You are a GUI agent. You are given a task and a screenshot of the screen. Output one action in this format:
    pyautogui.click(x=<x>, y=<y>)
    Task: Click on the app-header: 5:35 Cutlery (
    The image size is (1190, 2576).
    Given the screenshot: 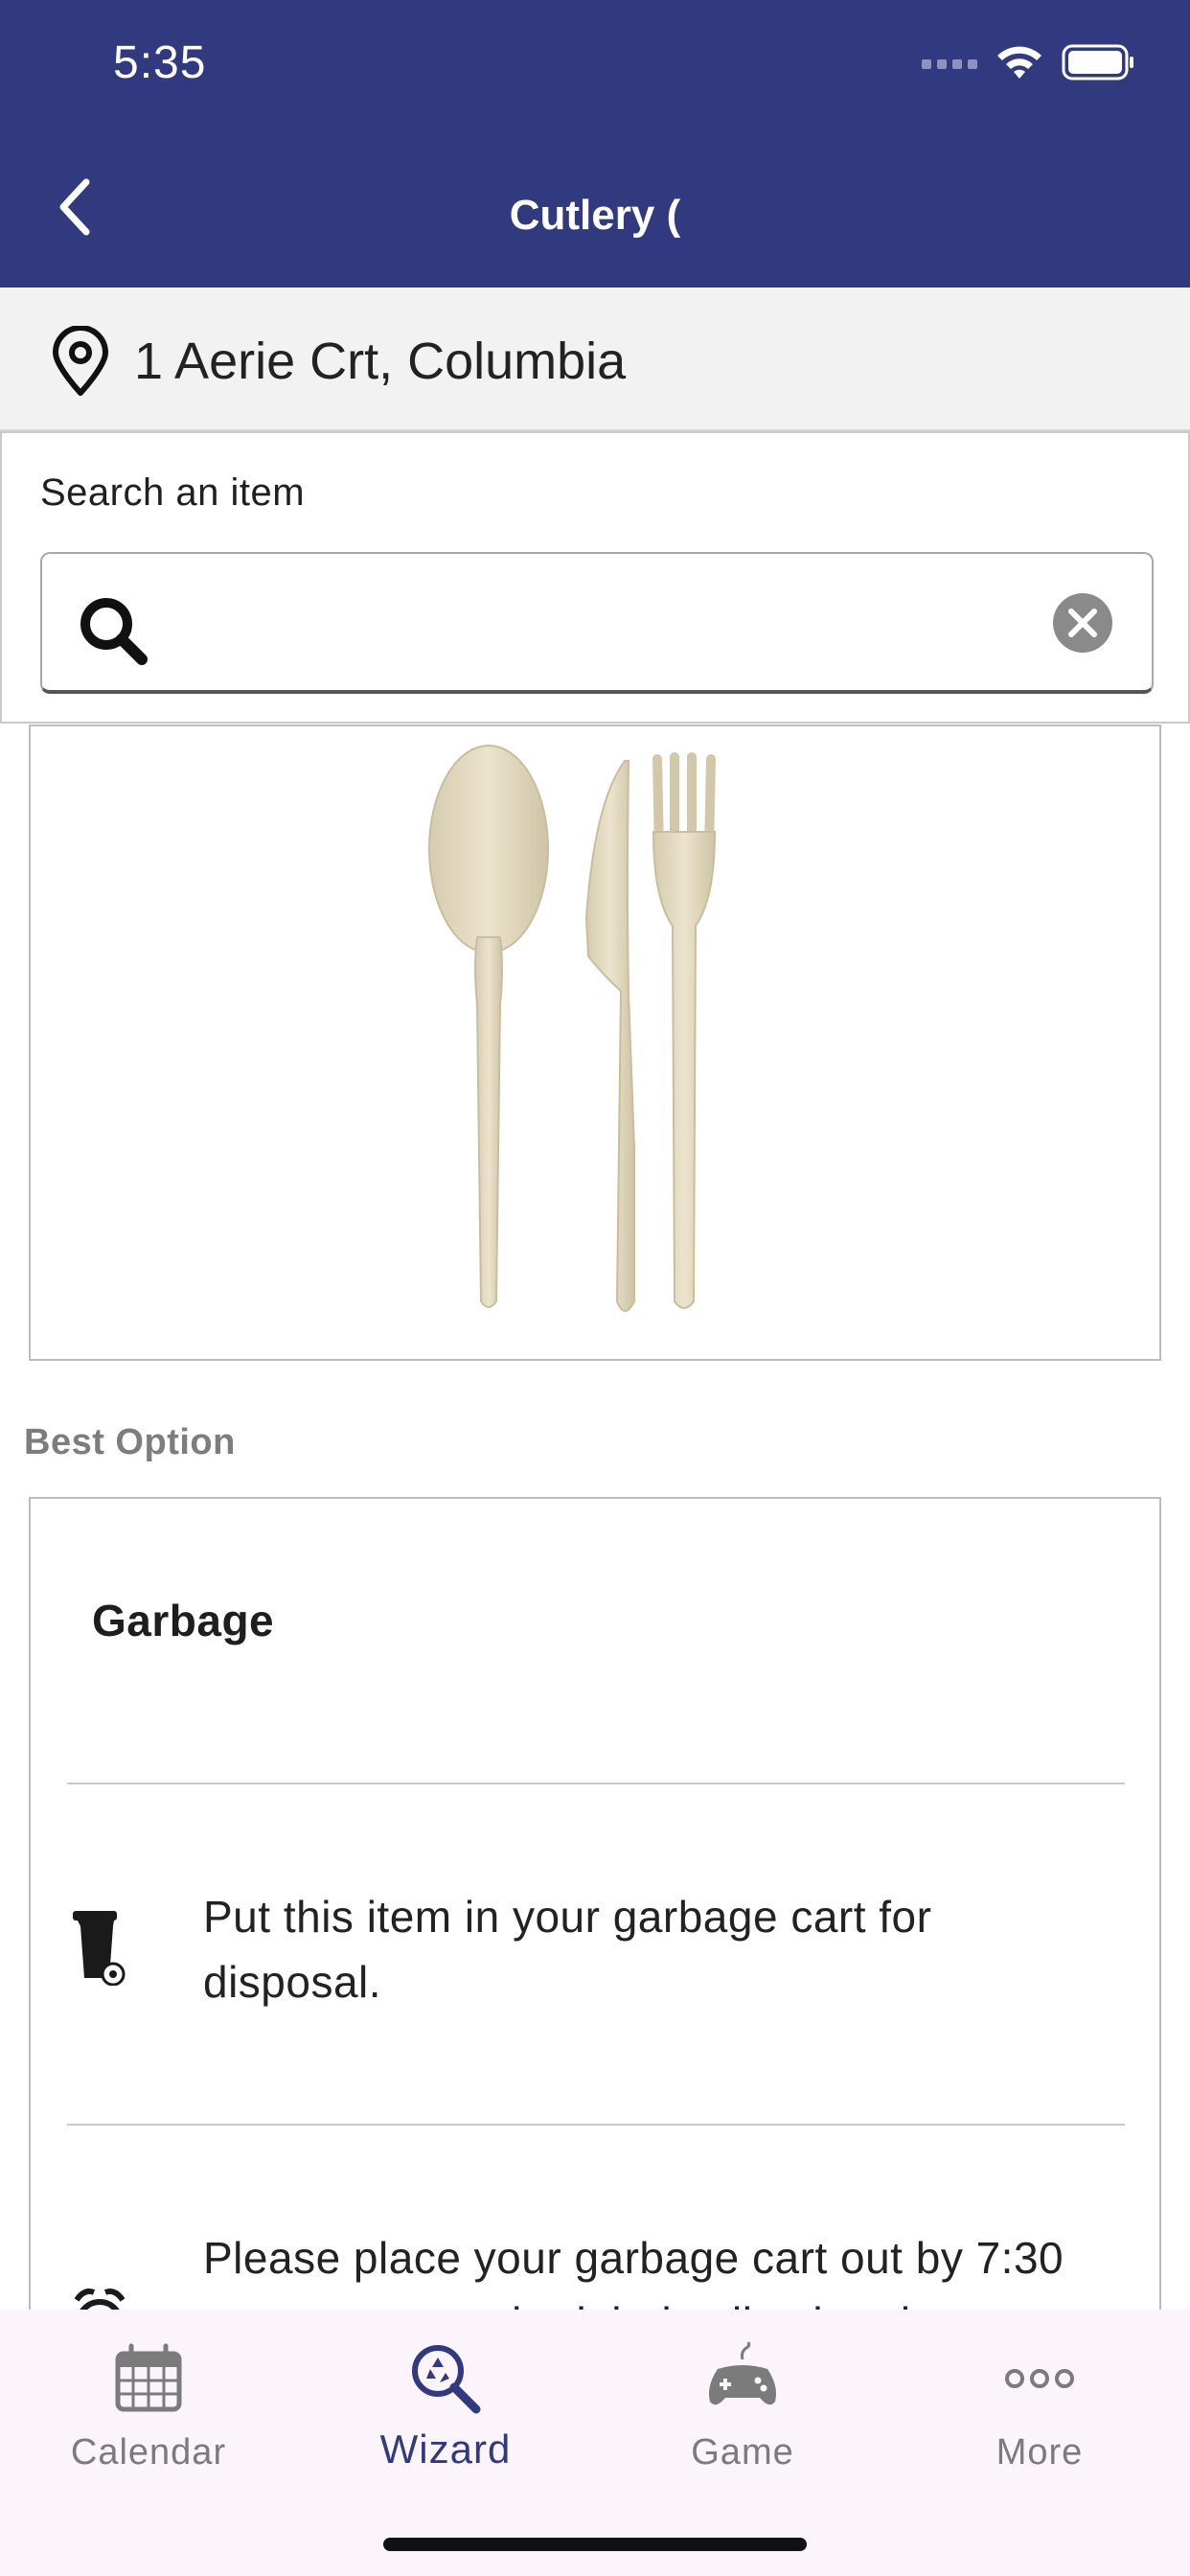 What is the action you would take?
    pyautogui.click(x=595, y=144)
    